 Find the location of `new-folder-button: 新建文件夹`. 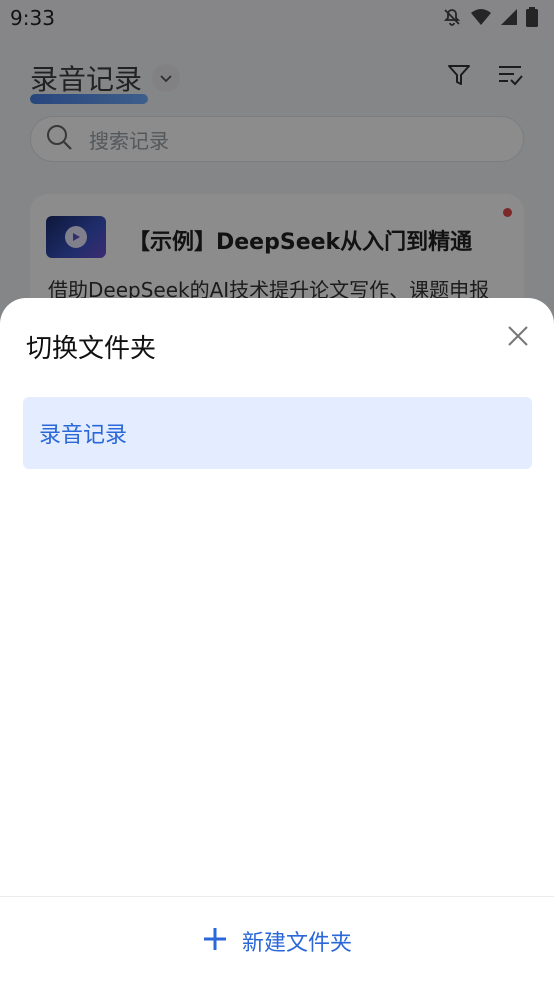

new-folder-button: 新建文件夹 is located at coordinates (277, 940).